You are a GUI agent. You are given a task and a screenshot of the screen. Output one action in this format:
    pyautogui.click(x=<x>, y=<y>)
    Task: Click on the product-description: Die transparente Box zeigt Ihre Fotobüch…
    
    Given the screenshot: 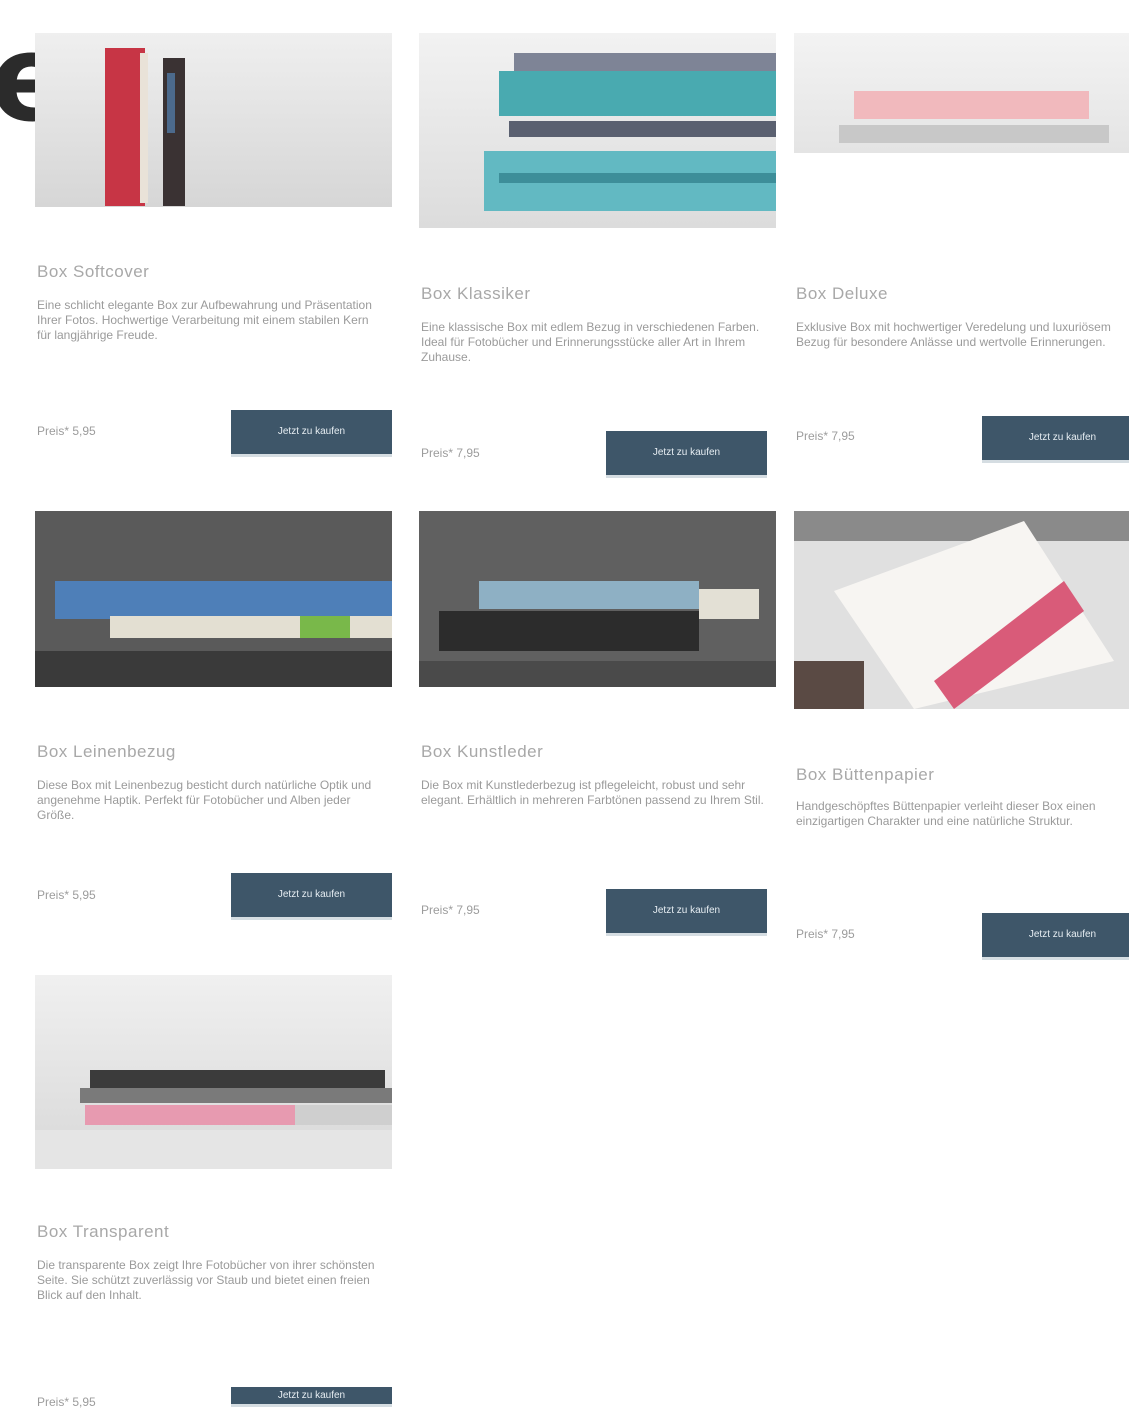 What is the action you would take?
    pyautogui.click(x=206, y=1280)
    